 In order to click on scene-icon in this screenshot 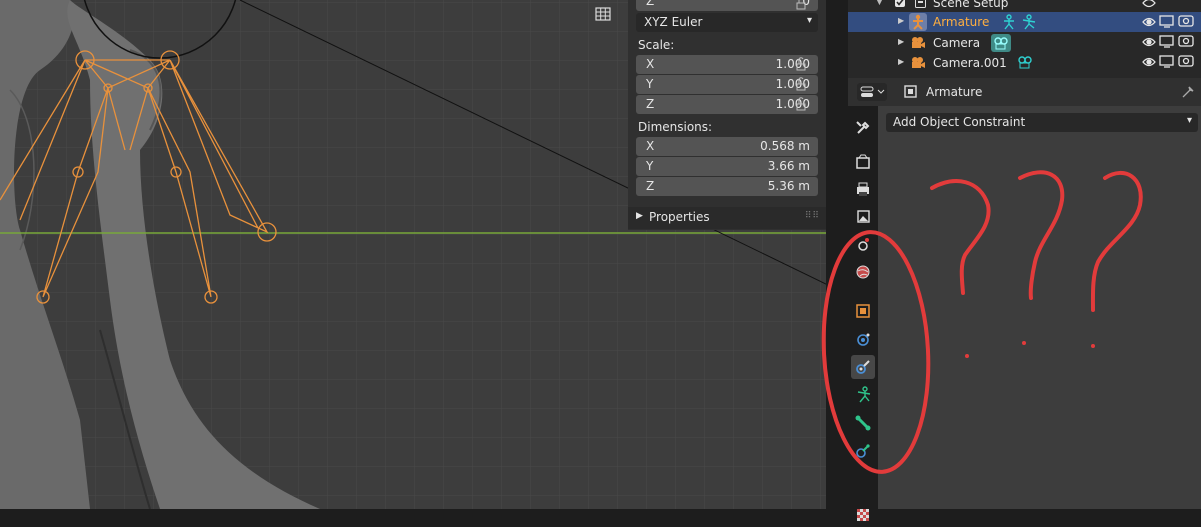, I will do `click(863, 244)`.